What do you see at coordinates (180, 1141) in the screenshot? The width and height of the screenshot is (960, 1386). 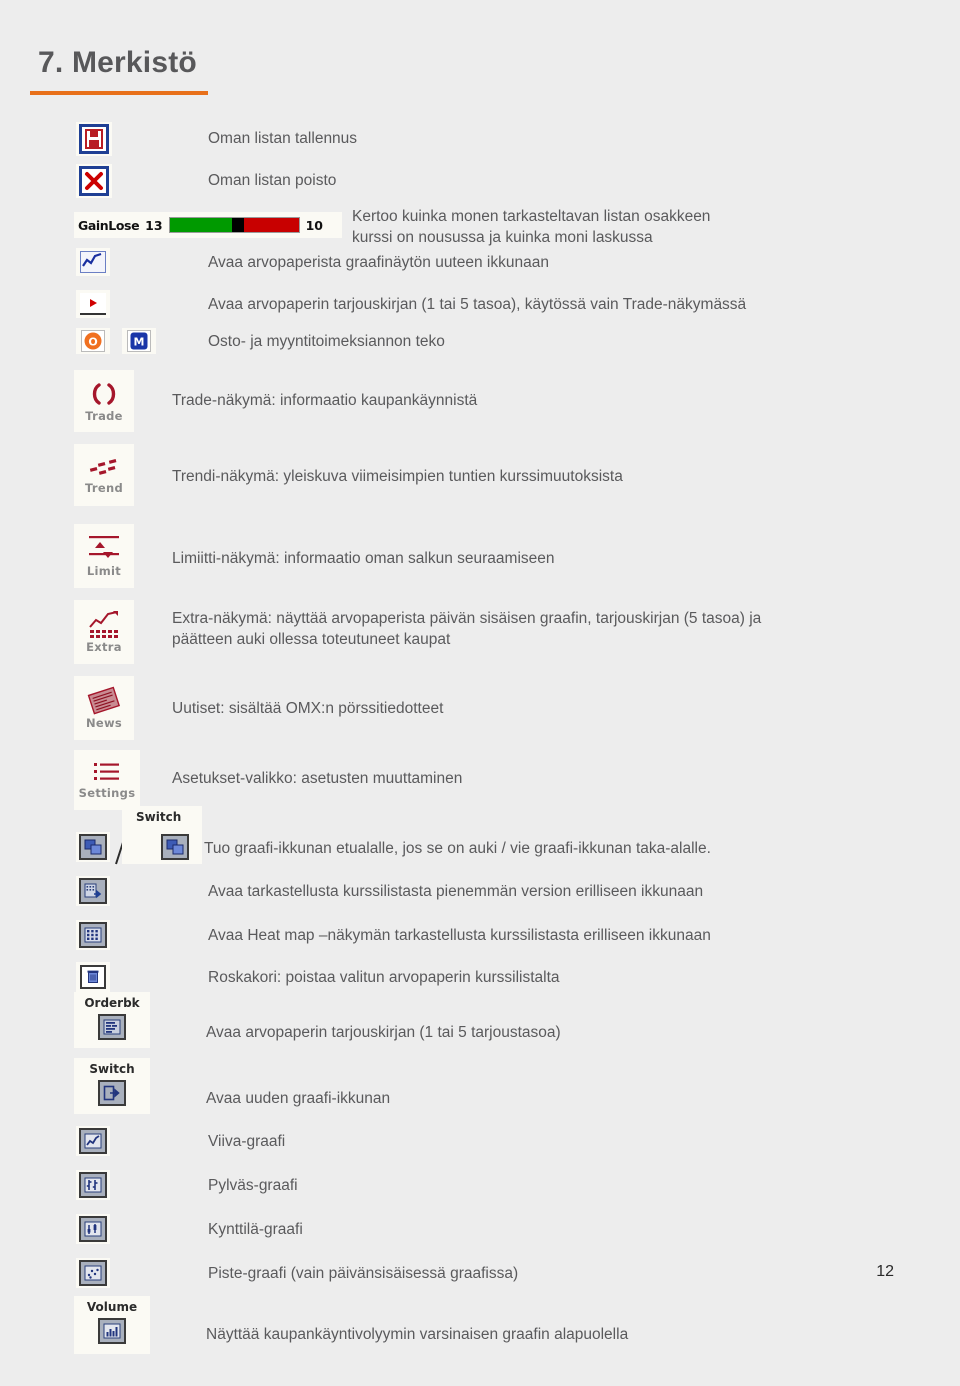 I see `legend-row-line-graph: Viiva-graafi` at bounding box center [180, 1141].